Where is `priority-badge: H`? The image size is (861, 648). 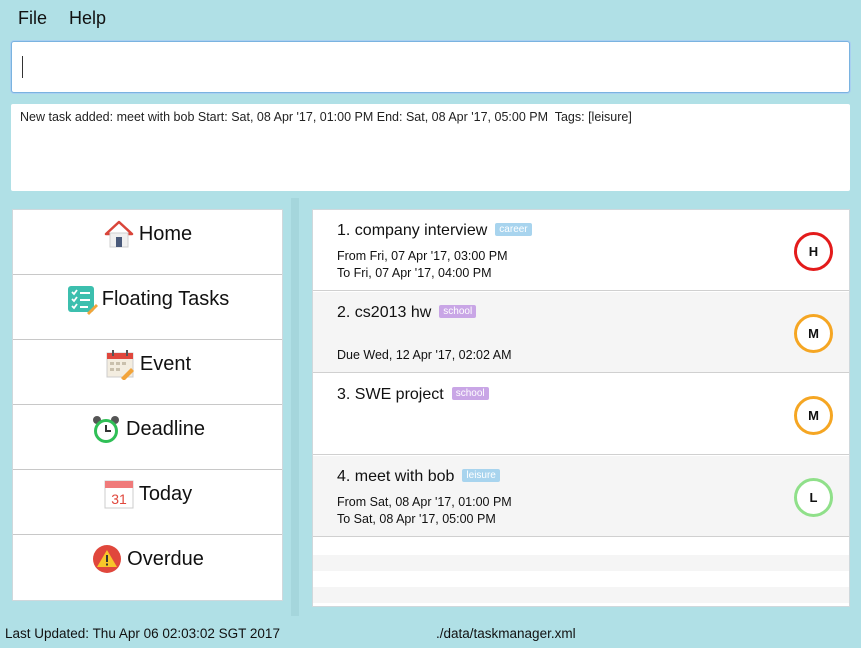 priority-badge: H is located at coordinates (813, 251).